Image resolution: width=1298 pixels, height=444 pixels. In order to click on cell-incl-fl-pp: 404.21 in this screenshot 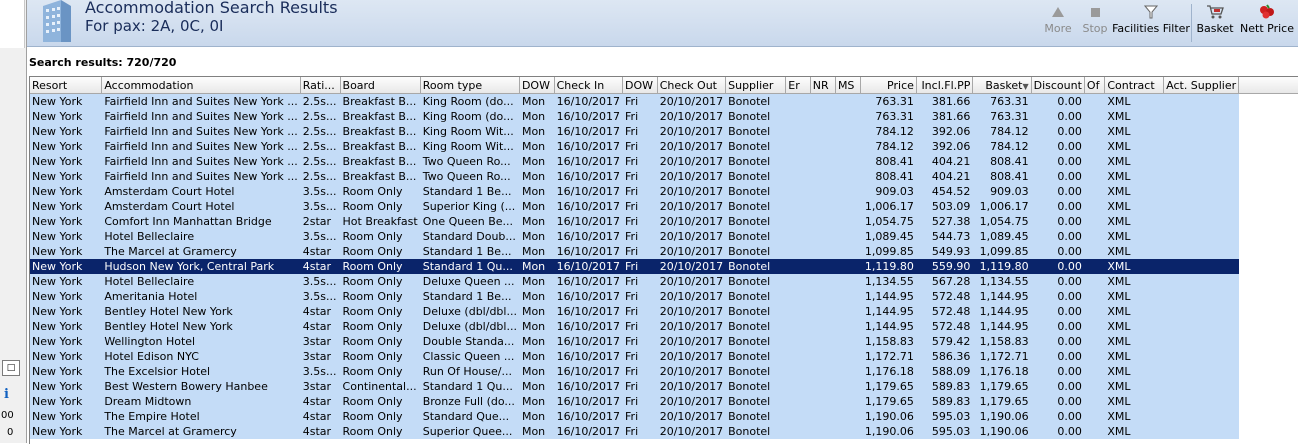, I will do `click(945, 176)`.